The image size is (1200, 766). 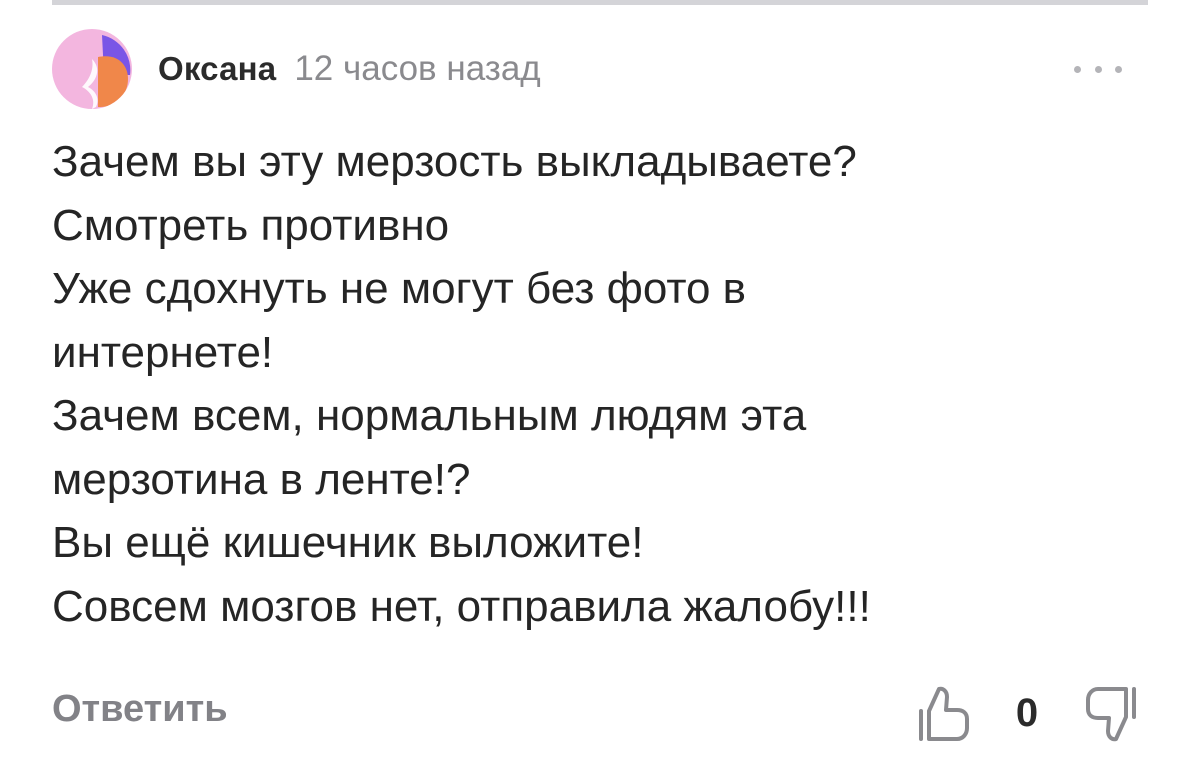 I want to click on avatar-icon, so click(x=92, y=69).